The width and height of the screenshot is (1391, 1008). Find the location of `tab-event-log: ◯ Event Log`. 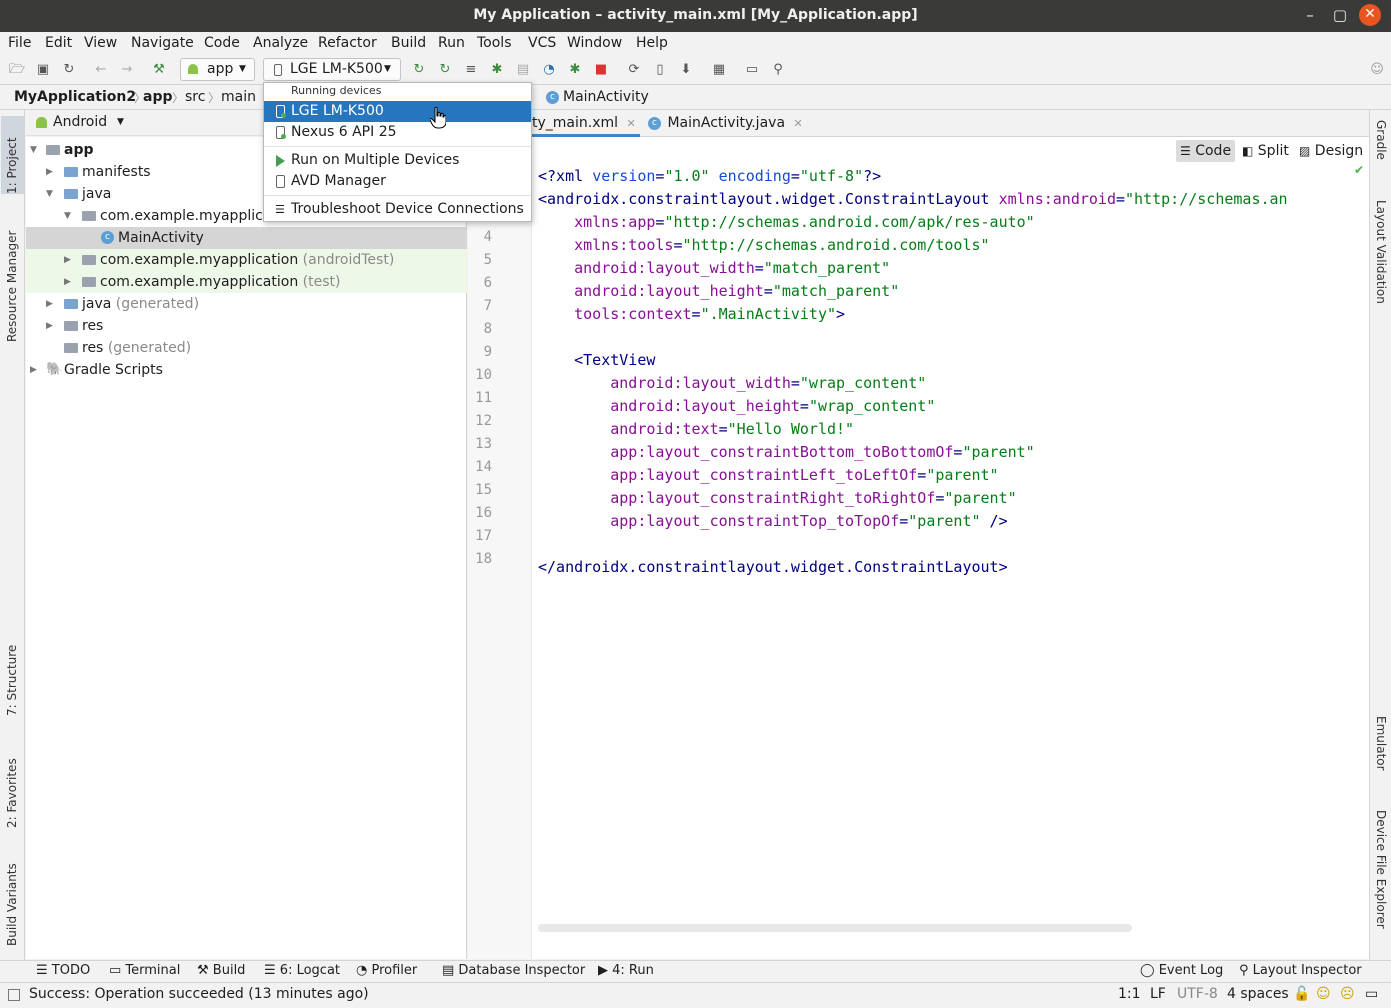

tab-event-log: ◯ Event Log is located at coordinates (1181, 970).